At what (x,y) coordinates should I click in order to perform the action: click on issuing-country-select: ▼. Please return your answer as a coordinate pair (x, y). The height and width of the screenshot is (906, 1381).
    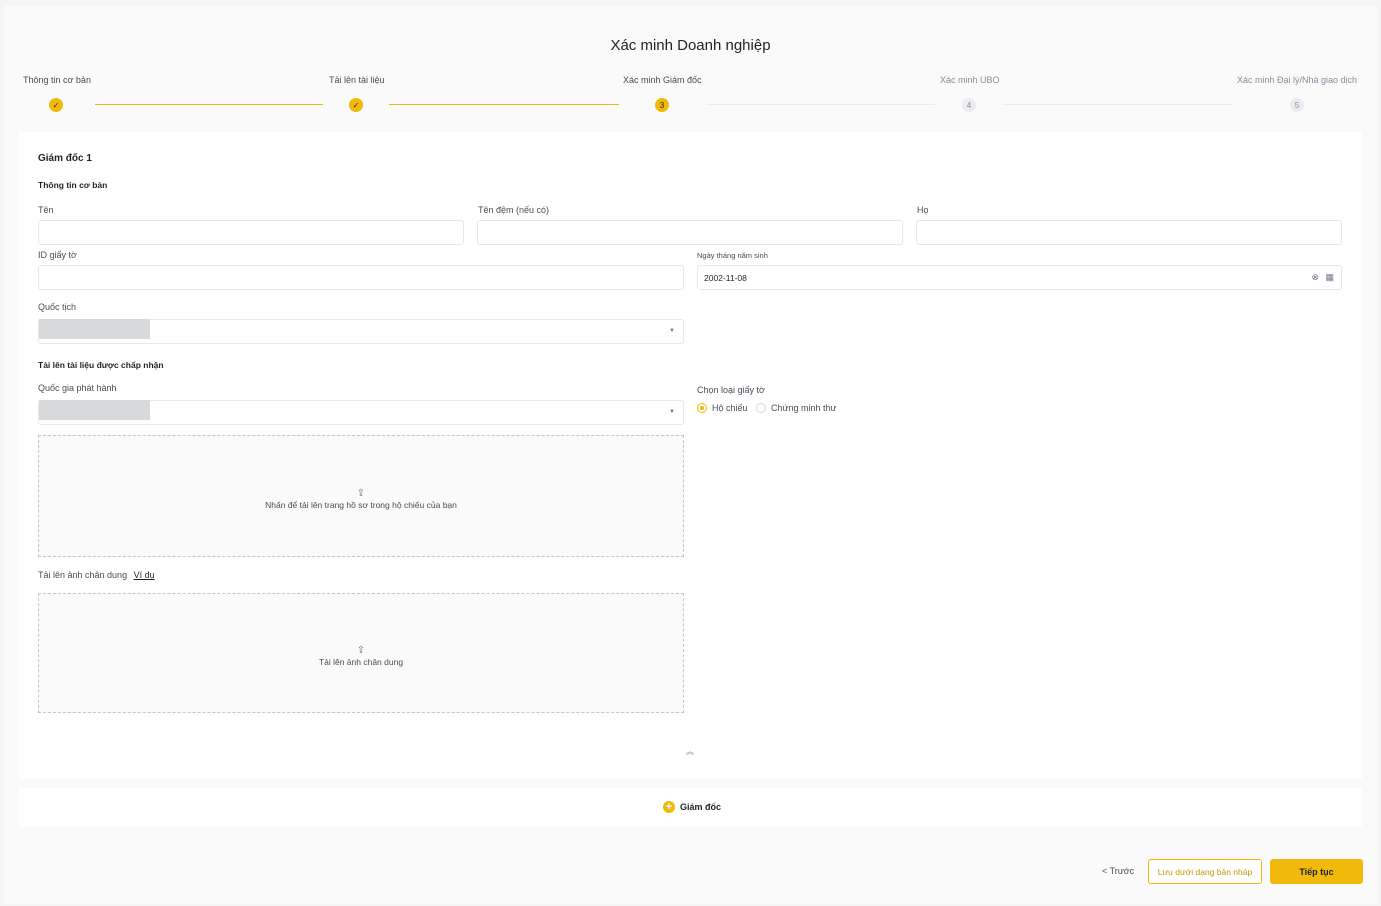
    Looking at the image, I should click on (361, 412).